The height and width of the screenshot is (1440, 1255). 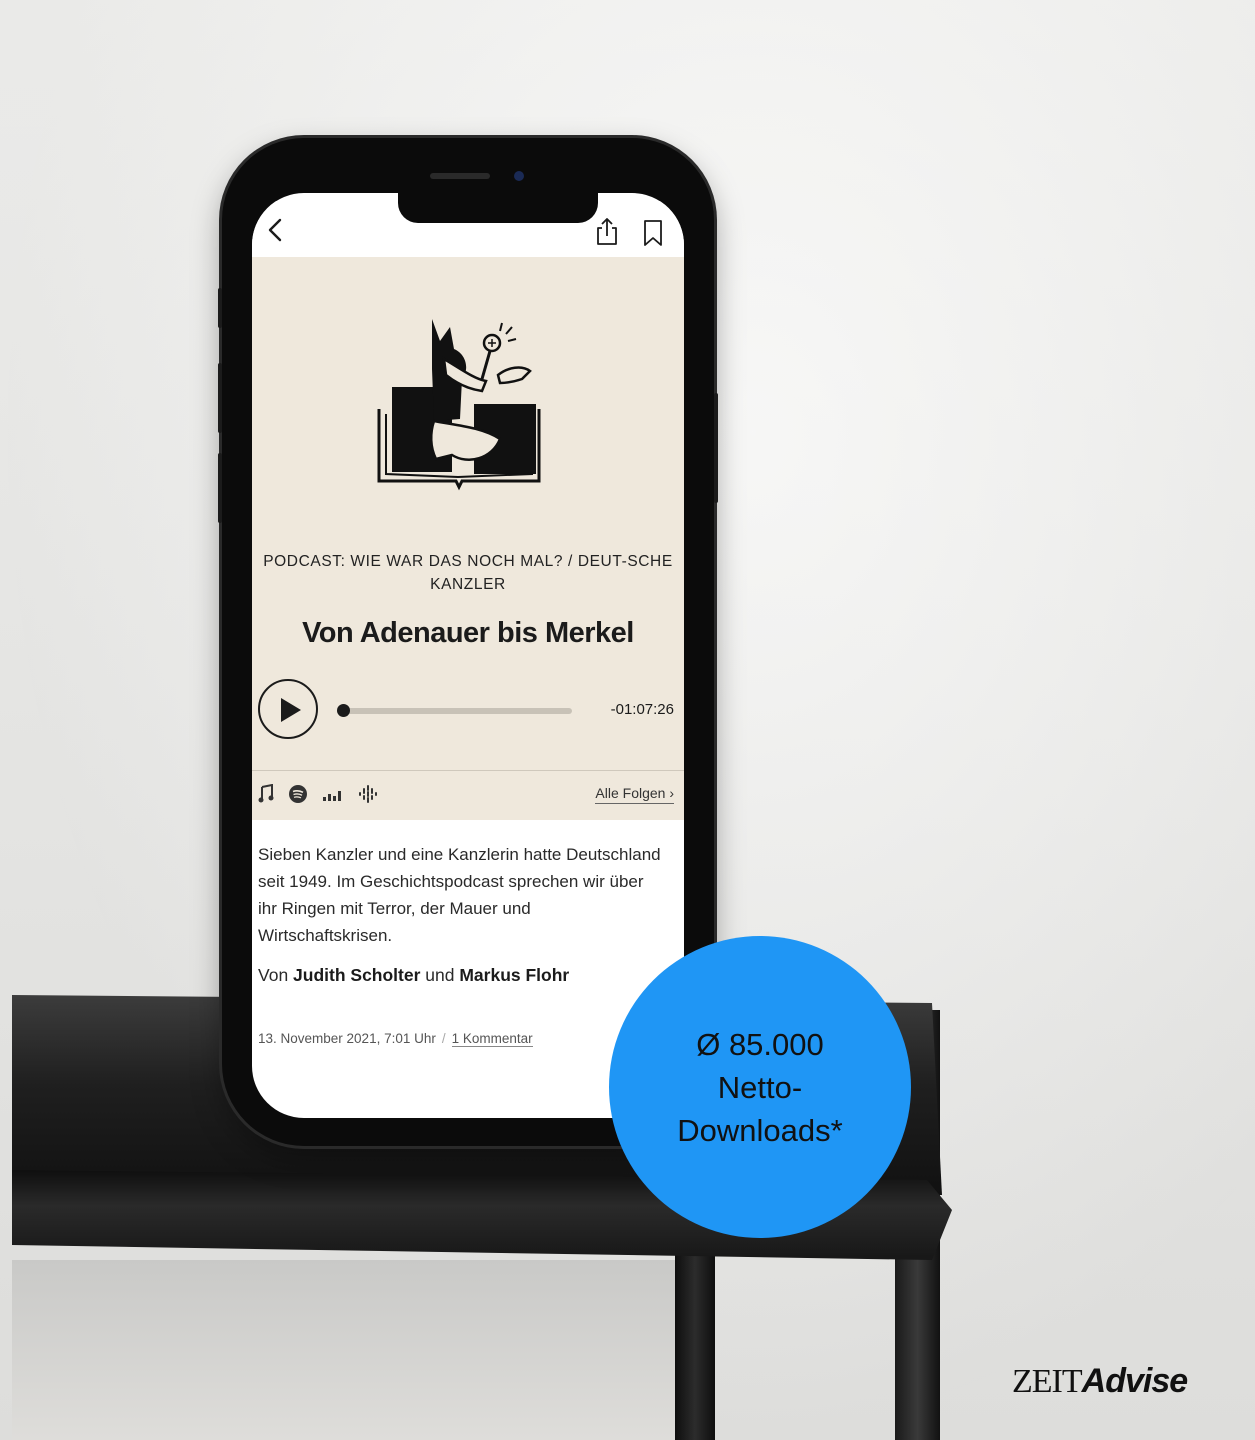 What do you see at coordinates (333, 794) in the screenshot?
I see `deezer-icon` at bounding box center [333, 794].